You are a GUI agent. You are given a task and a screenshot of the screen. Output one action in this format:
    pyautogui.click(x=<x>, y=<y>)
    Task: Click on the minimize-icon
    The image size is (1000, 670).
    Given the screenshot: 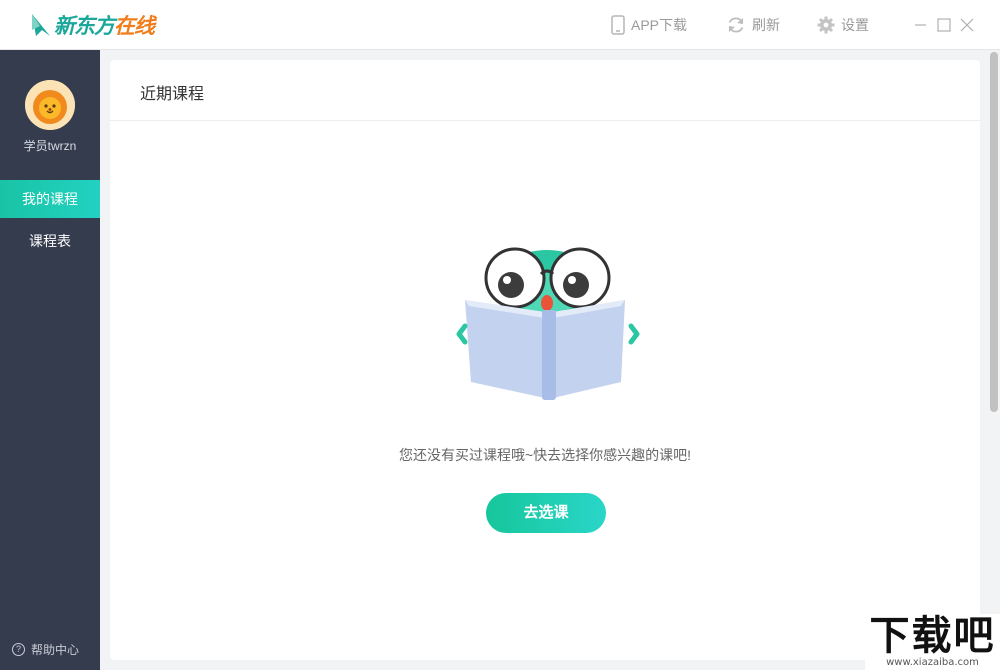 What is the action you would take?
    pyautogui.click(x=921, y=25)
    